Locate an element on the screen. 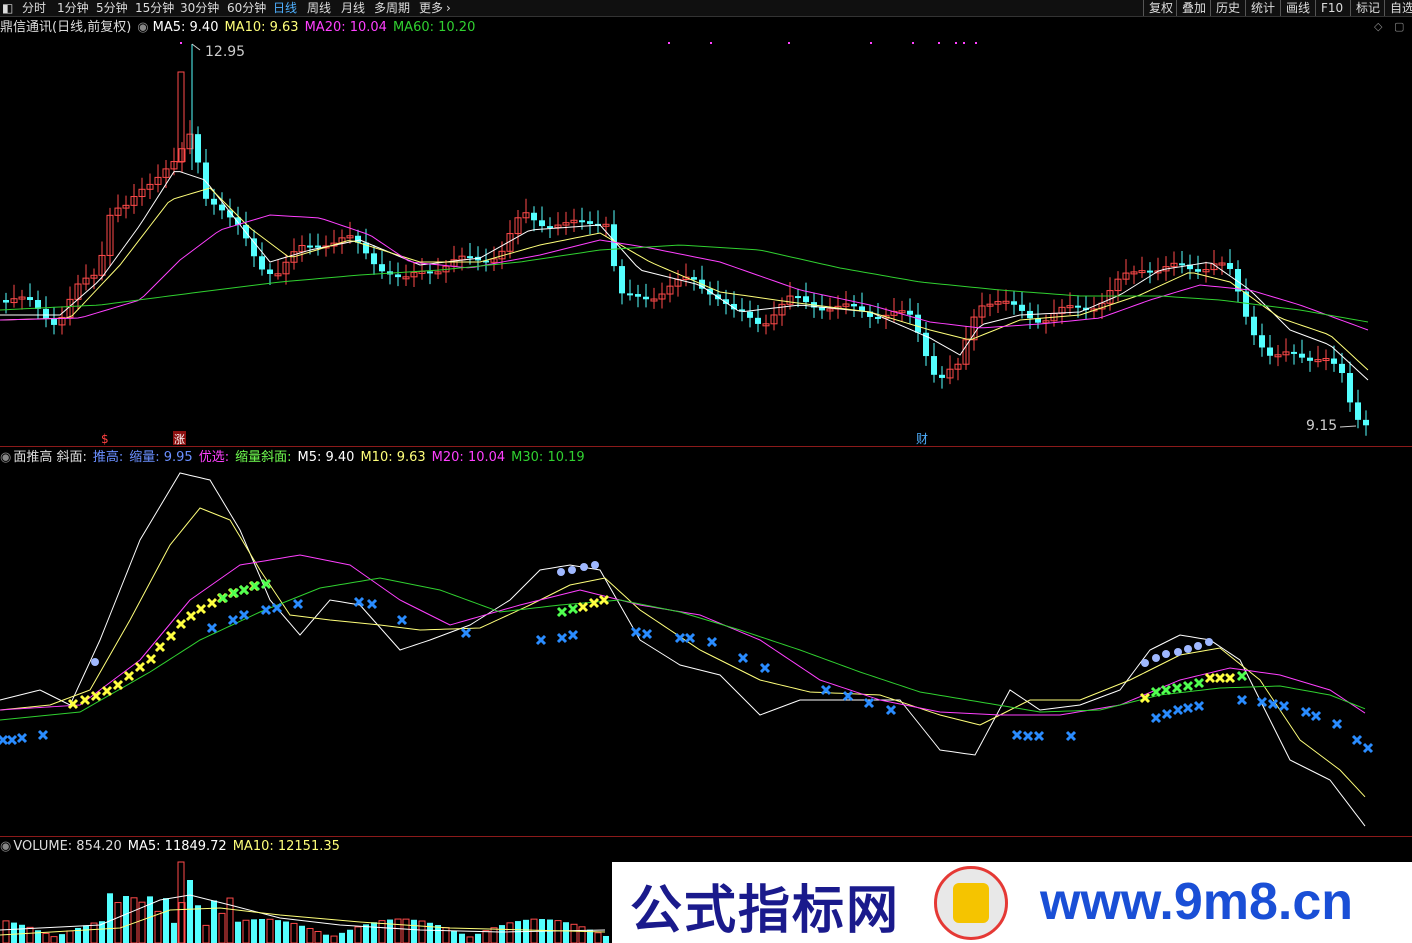  price-top-dots is located at coordinates (578, 43).